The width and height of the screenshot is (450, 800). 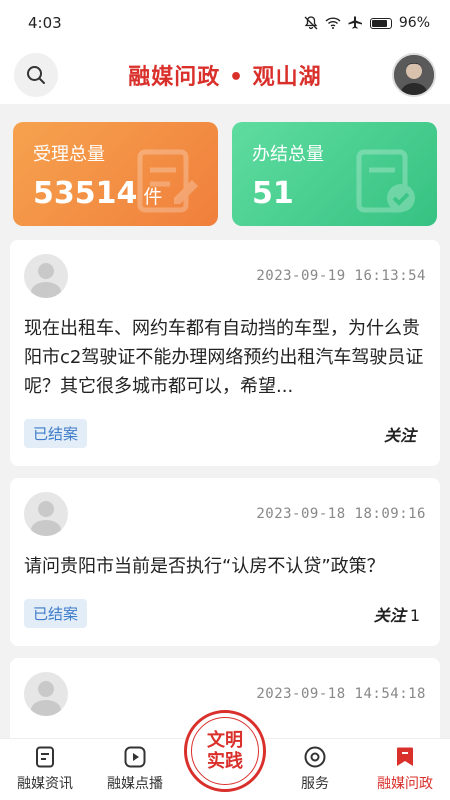 What do you see at coordinates (414, 615) in the screenshot?
I see `follow-count: 1` at bounding box center [414, 615].